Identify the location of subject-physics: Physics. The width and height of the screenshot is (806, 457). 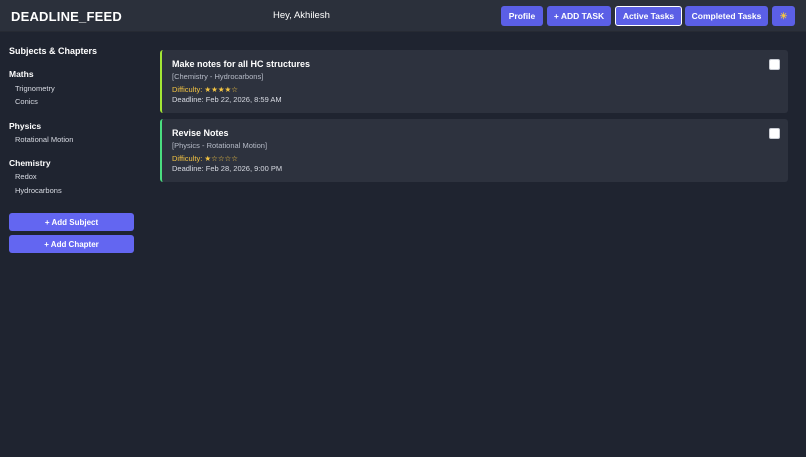
(25, 126).